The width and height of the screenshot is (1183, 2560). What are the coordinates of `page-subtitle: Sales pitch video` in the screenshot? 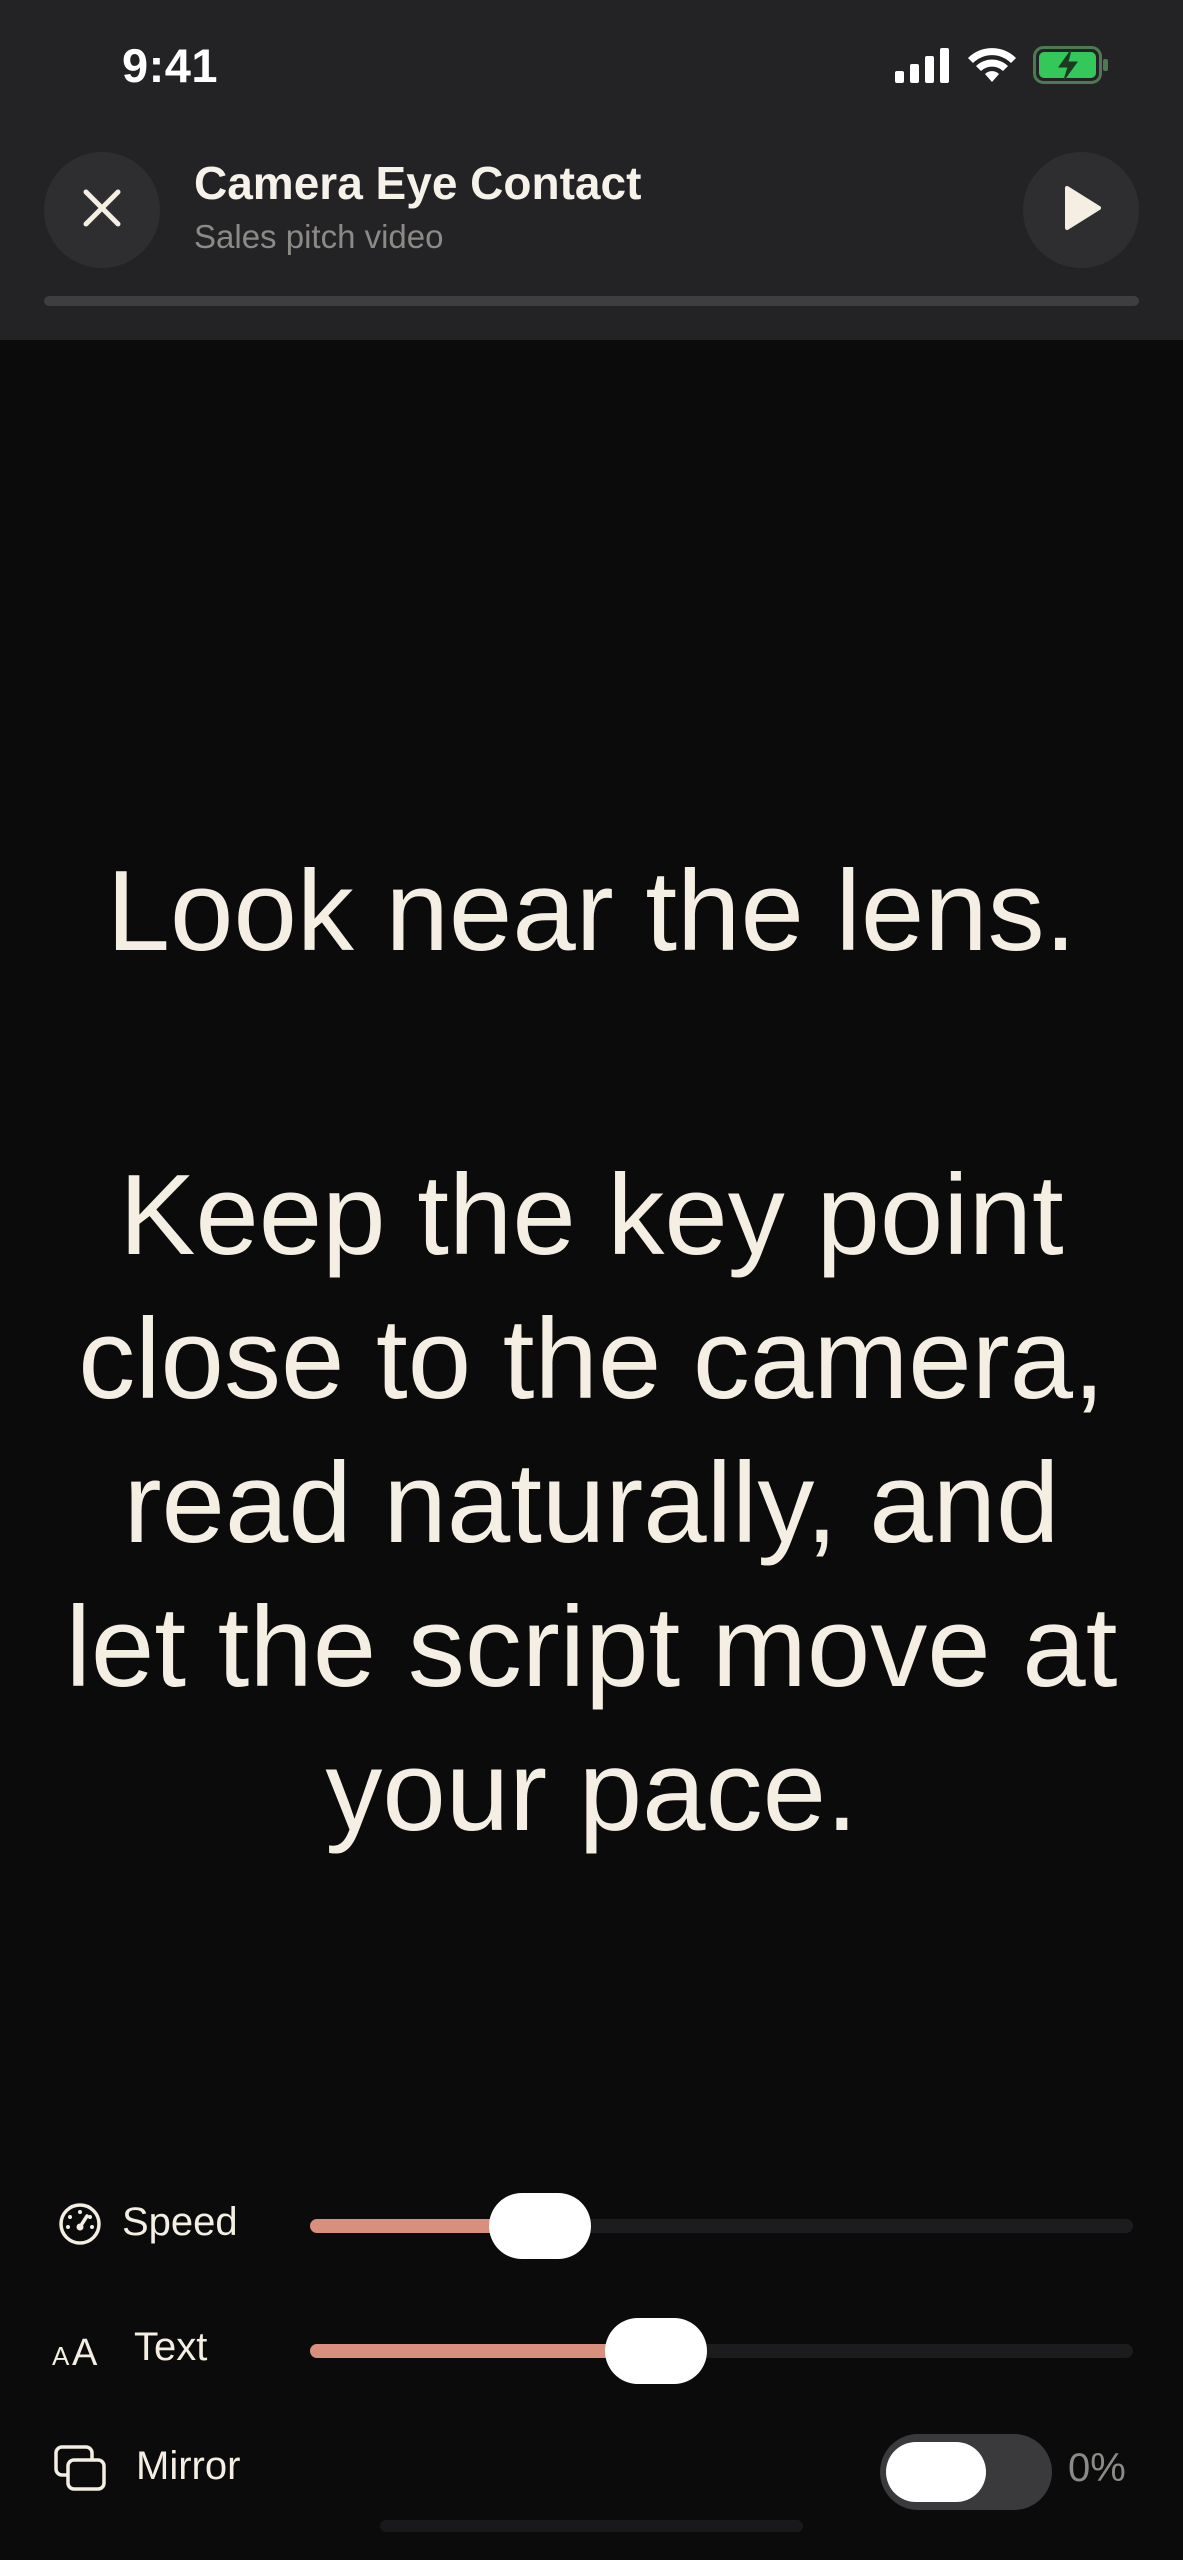 It's located at (319, 236).